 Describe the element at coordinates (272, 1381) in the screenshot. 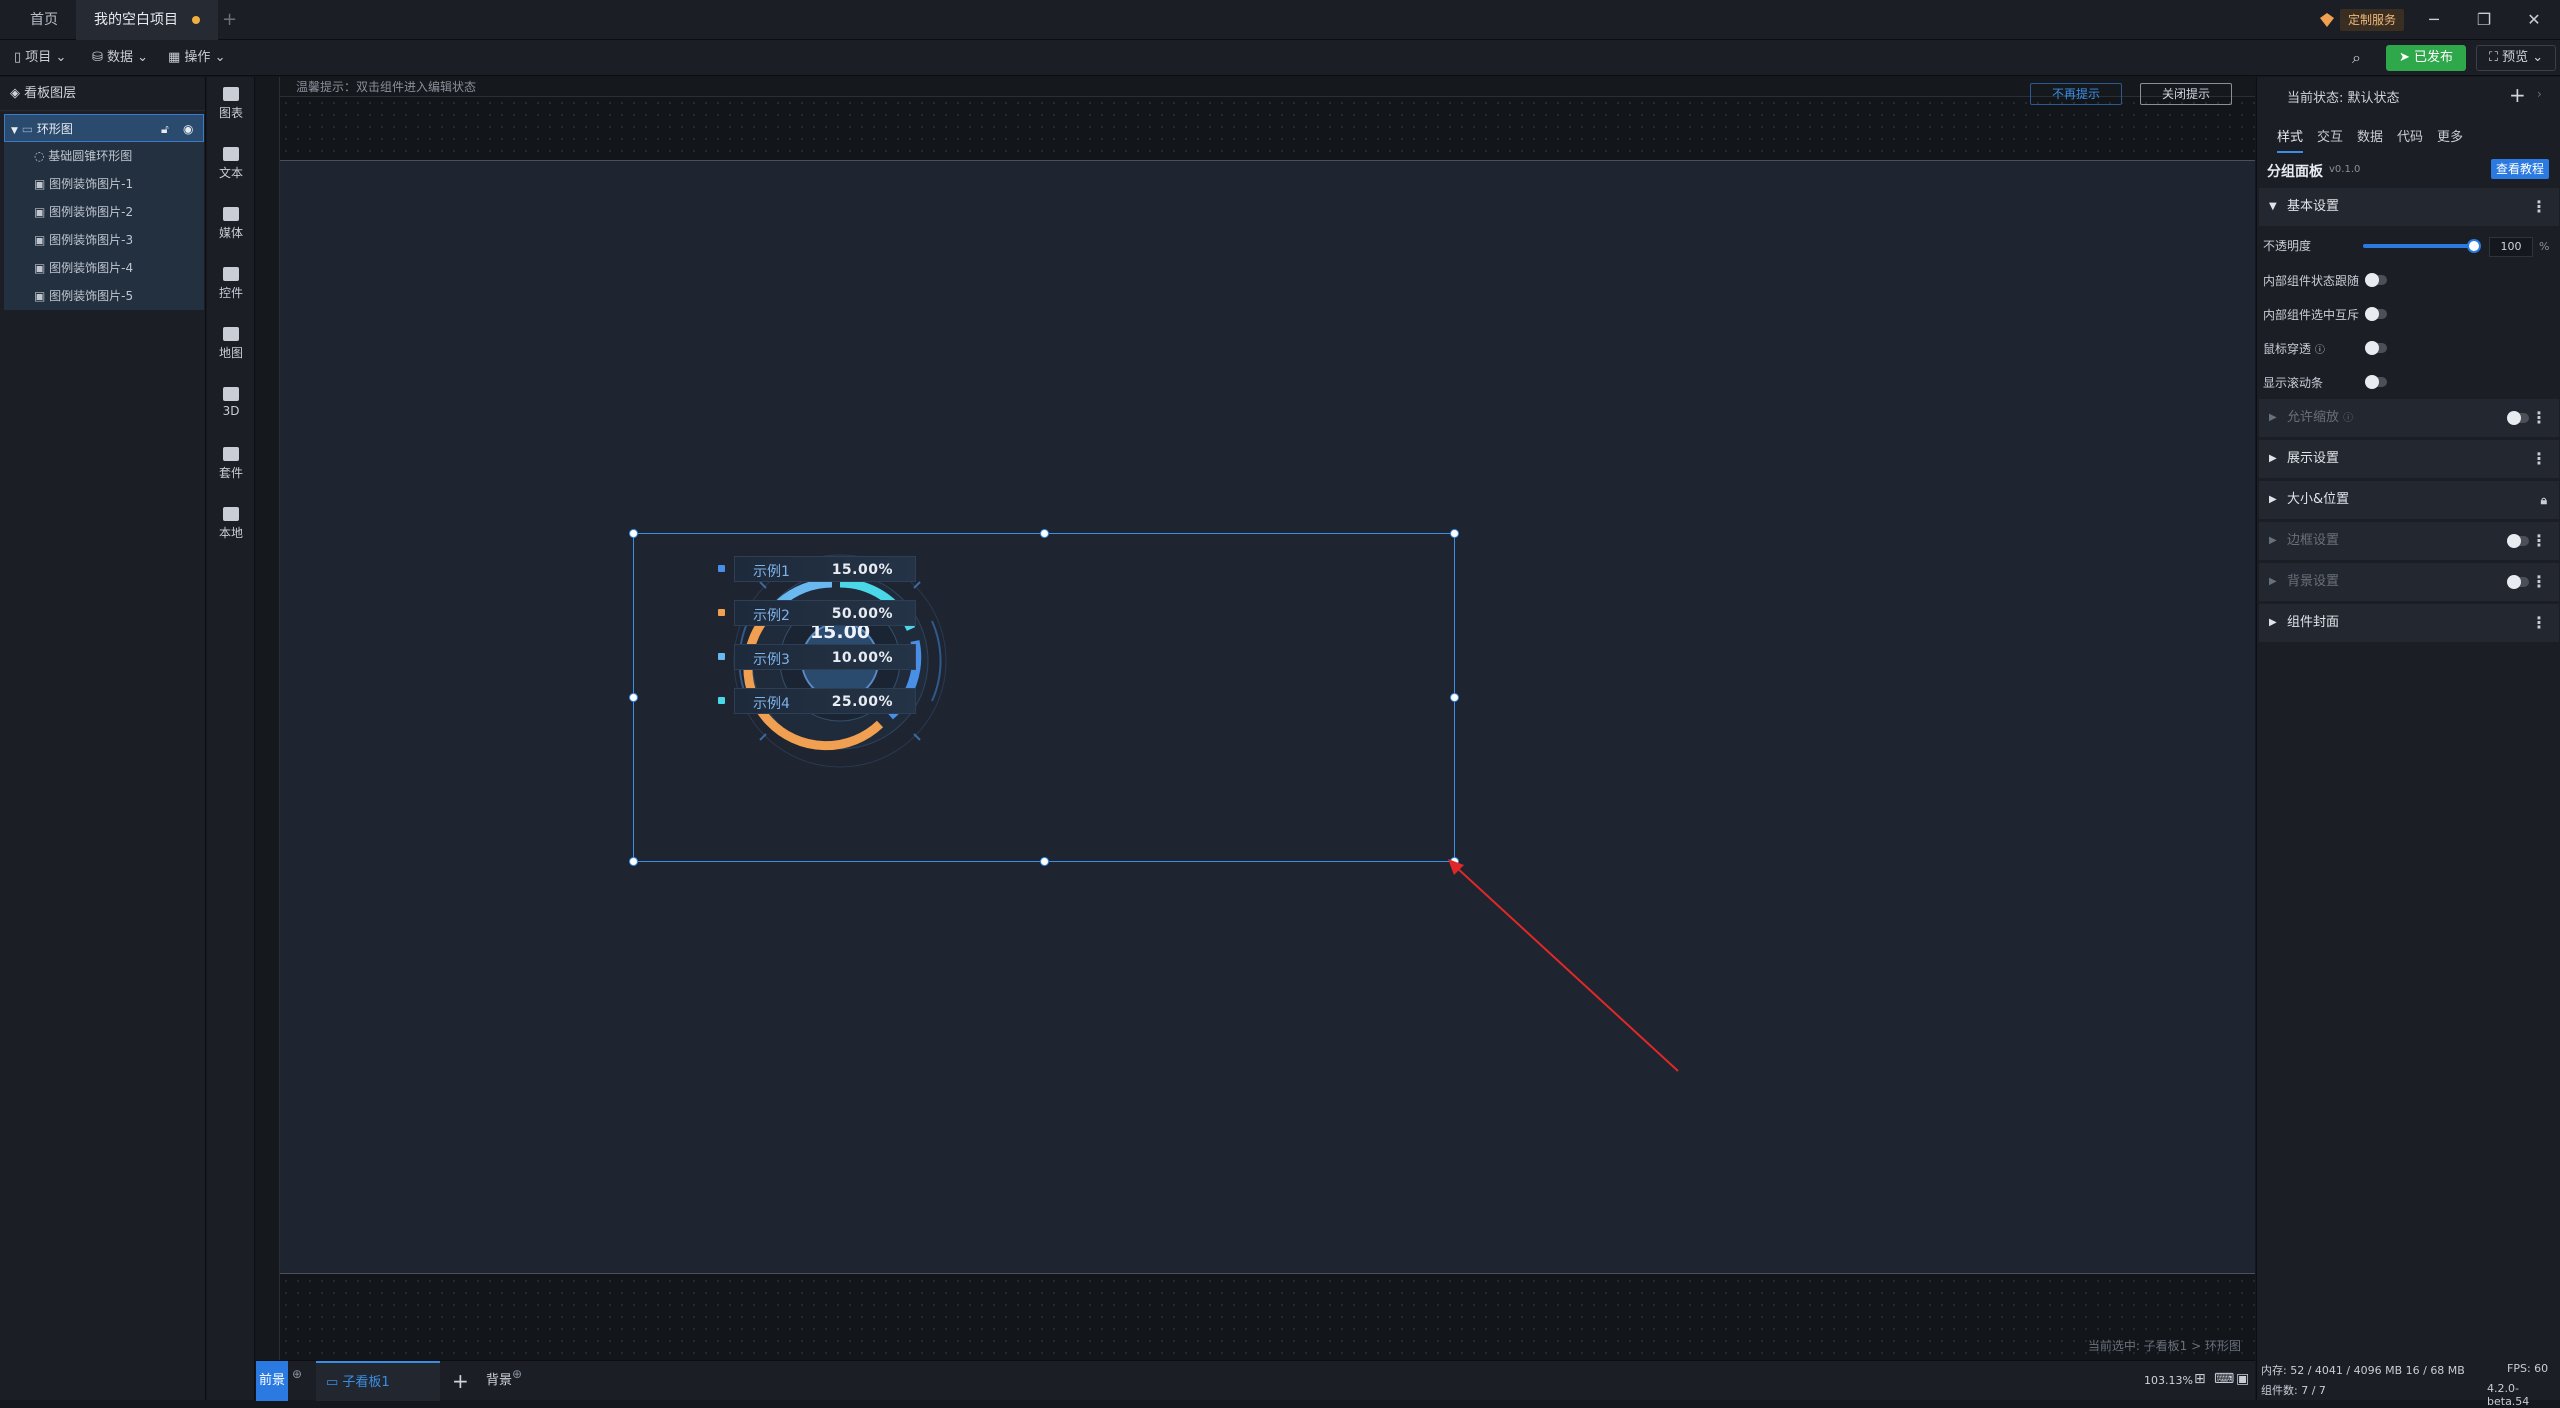

I see `foreground-tab: 前景` at that location.